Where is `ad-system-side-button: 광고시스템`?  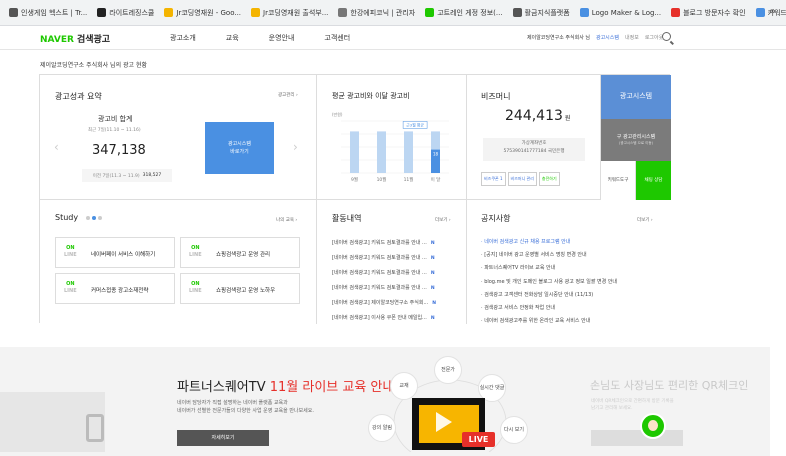
ad-system-side-button: 광고시스템 is located at coordinates (636, 97).